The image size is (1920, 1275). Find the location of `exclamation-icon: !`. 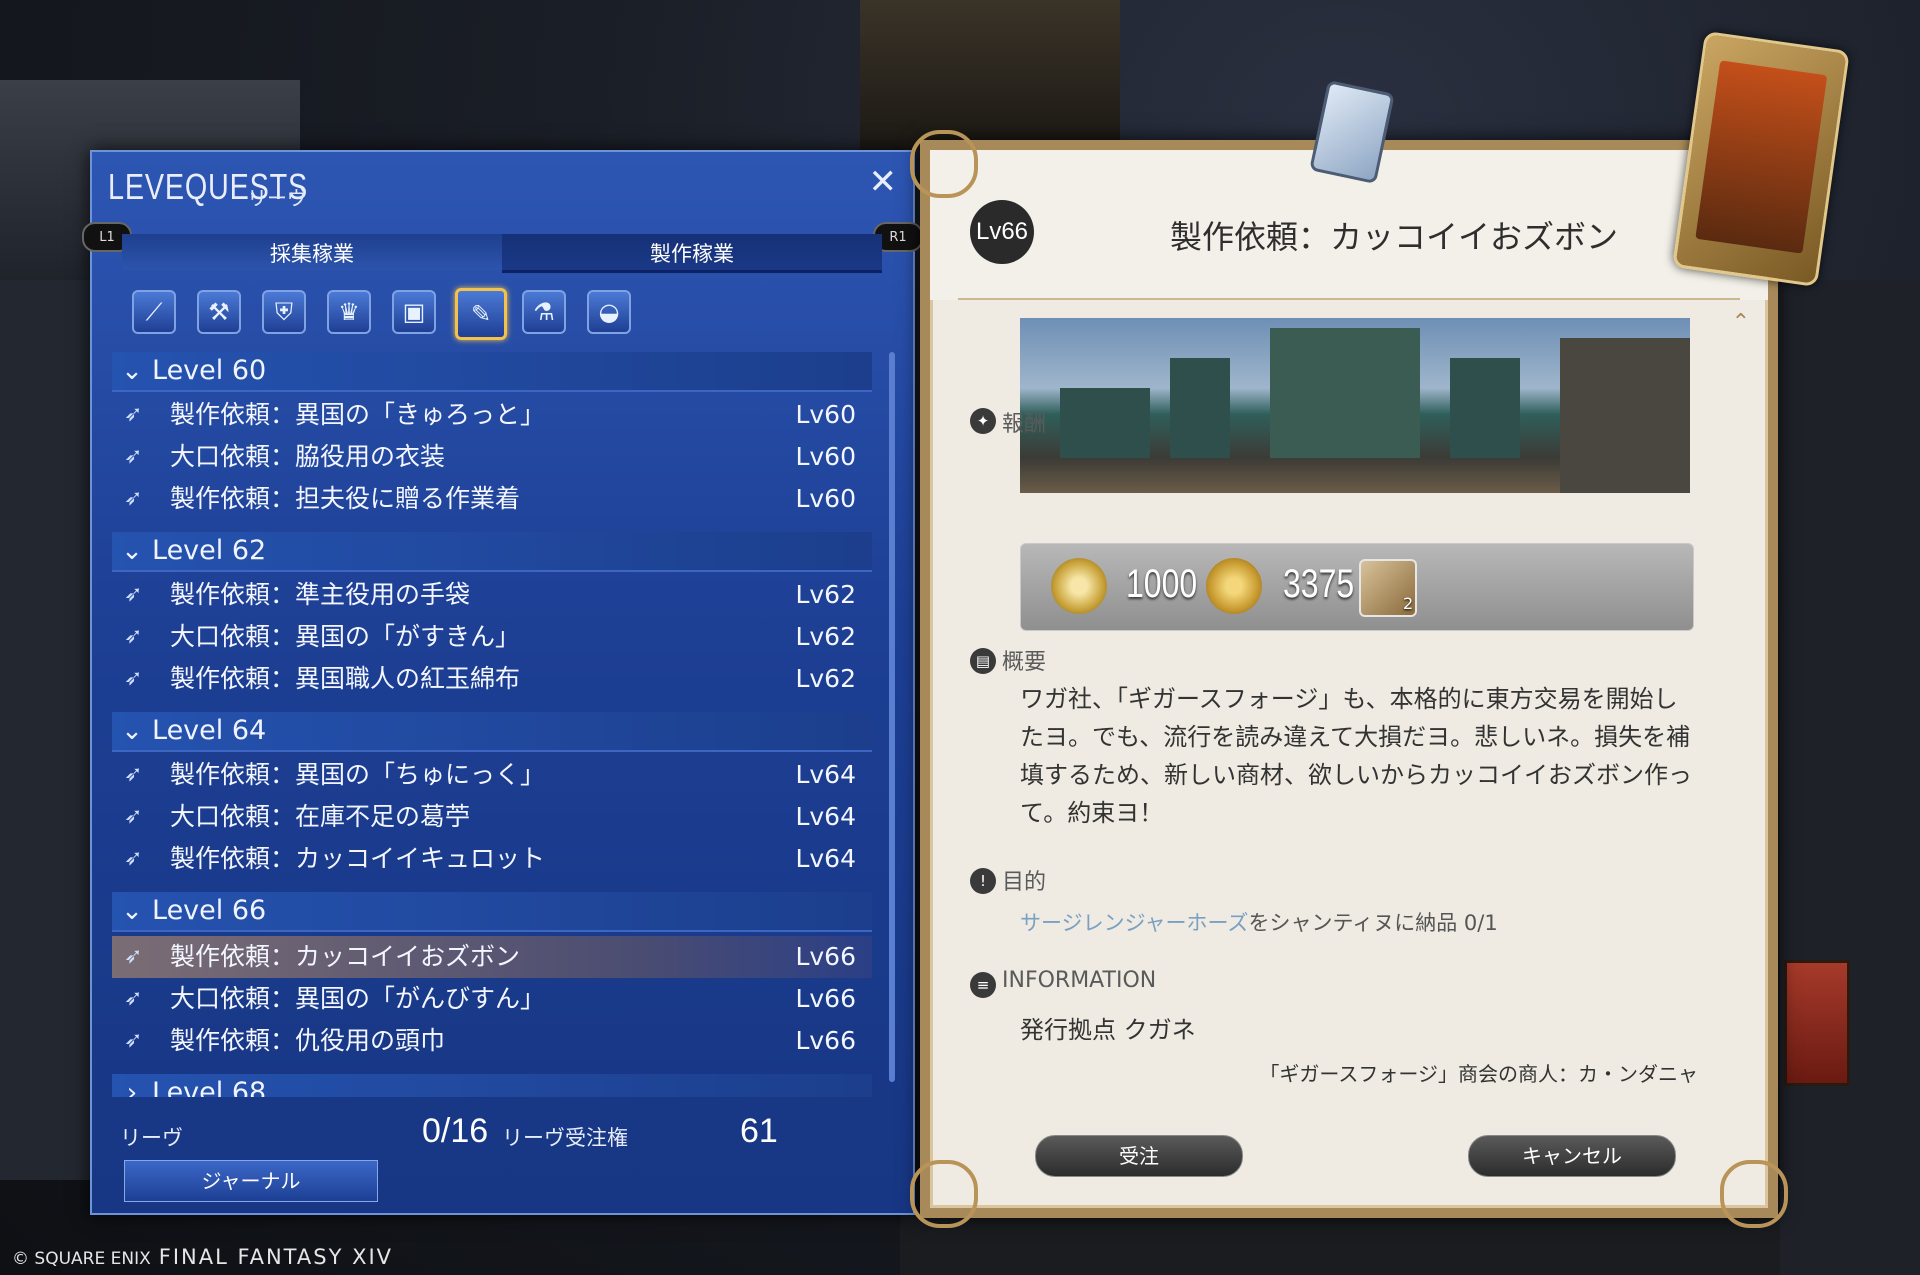

exclamation-icon: ! is located at coordinates (983, 881).